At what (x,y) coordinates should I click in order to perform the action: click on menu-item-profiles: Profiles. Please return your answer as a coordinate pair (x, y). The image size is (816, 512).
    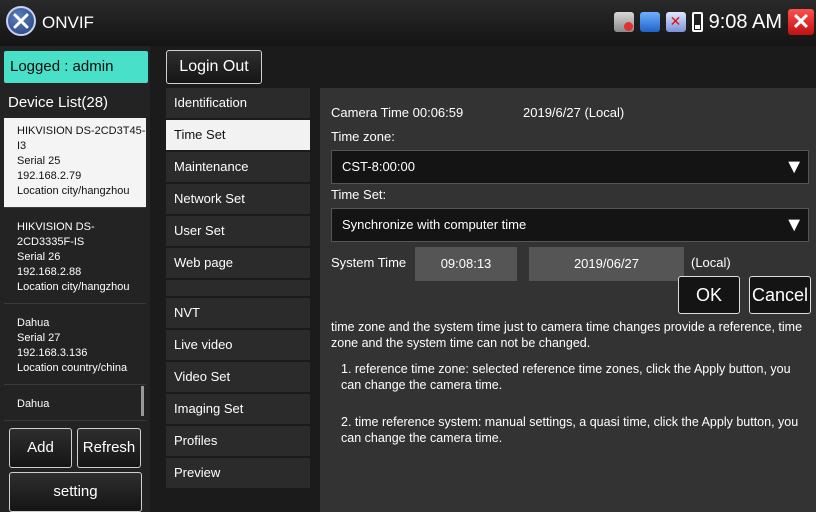
    Looking at the image, I should click on (238, 442).